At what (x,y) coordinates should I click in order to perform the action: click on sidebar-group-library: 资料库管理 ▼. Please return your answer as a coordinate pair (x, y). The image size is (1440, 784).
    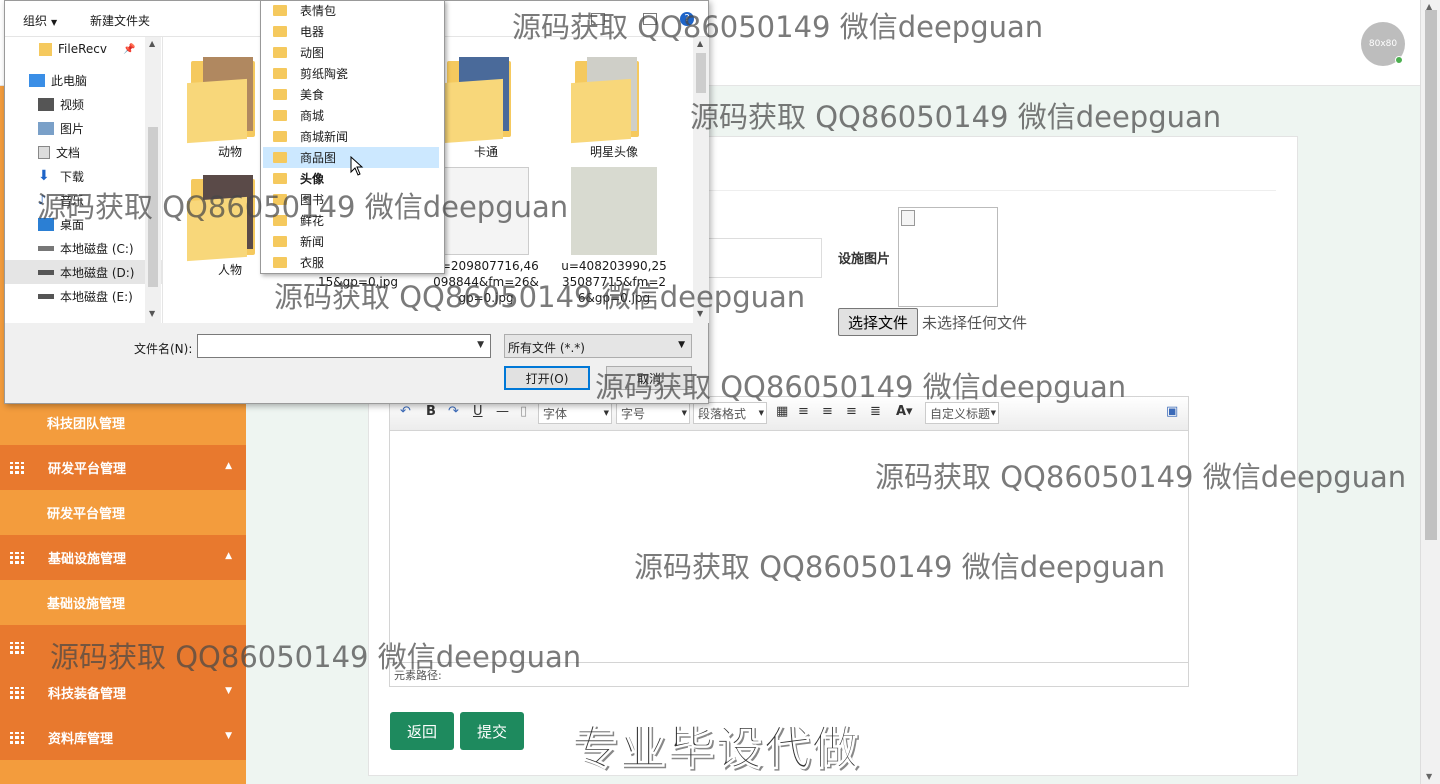
    Looking at the image, I should click on (123, 737).